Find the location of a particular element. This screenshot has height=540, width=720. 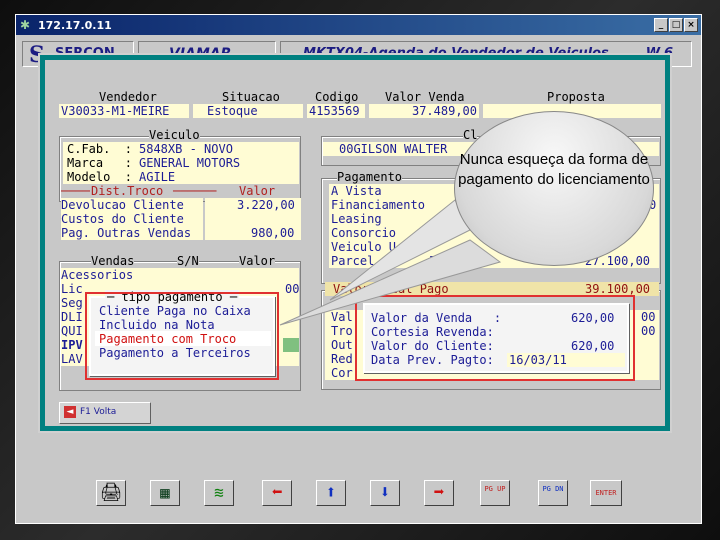

arrow-up-icon: ⬆ is located at coordinates (331, 493).